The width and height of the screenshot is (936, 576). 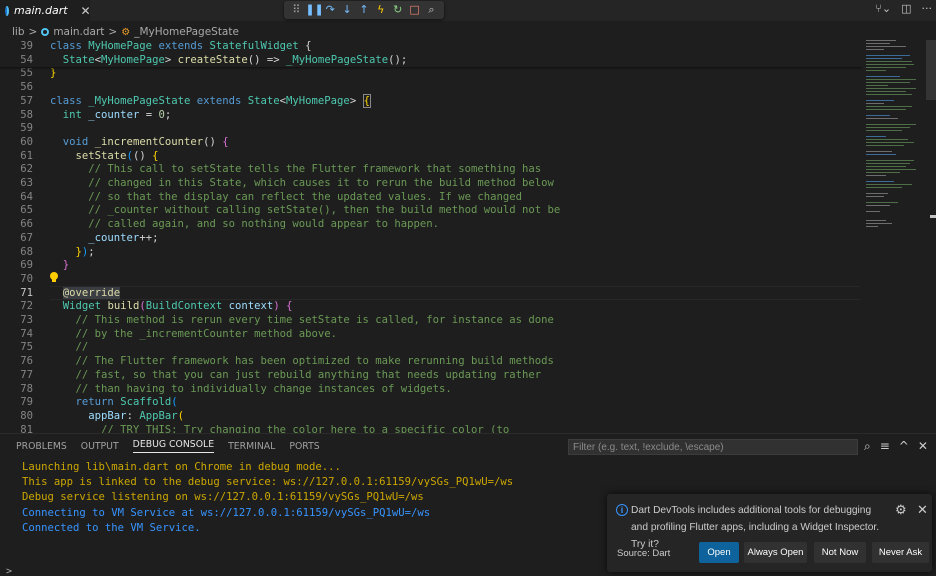 What do you see at coordinates (101, 155) in the screenshot?
I see `code-token: setState` at bounding box center [101, 155].